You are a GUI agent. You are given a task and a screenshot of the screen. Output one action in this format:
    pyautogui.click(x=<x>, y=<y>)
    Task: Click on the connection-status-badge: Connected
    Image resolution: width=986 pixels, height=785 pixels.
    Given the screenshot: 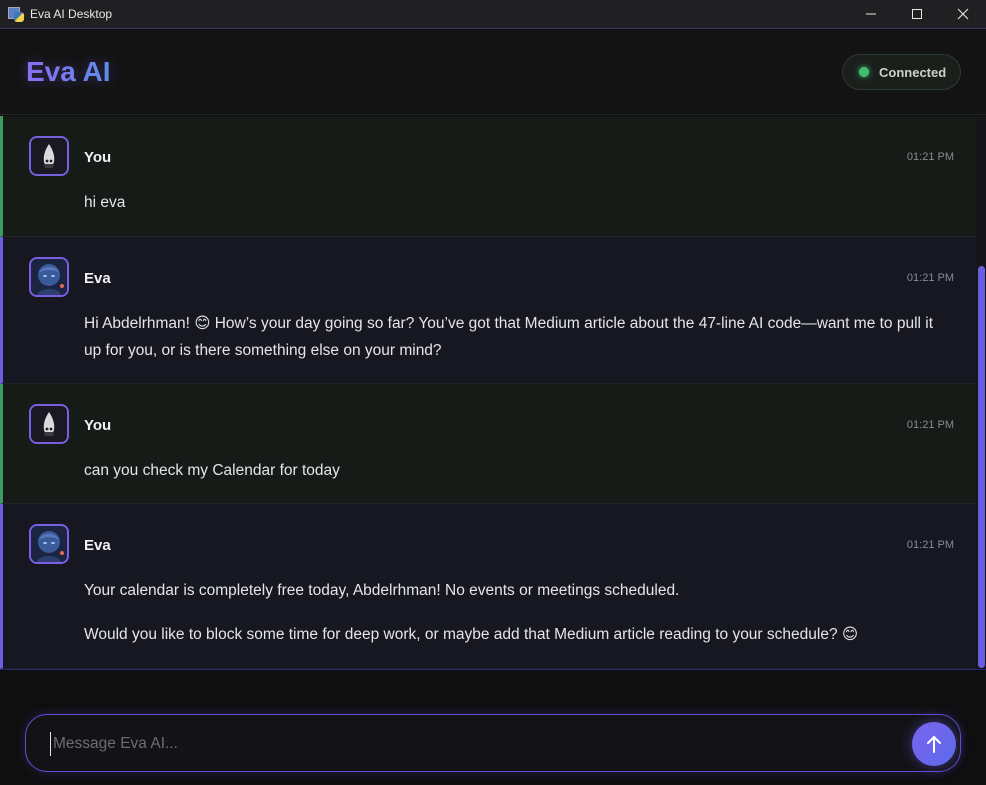 What is the action you would take?
    pyautogui.click(x=901, y=72)
    